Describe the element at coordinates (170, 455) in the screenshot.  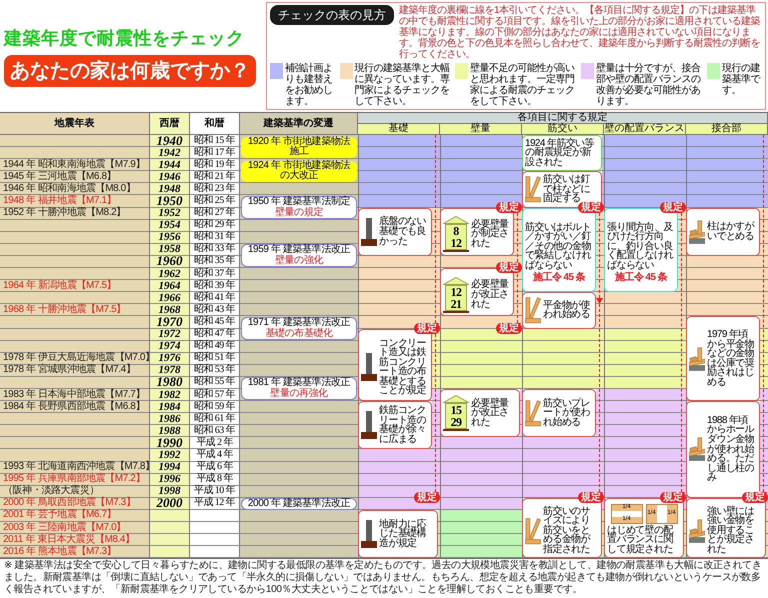
I see `table-cell: 1992` at that location.